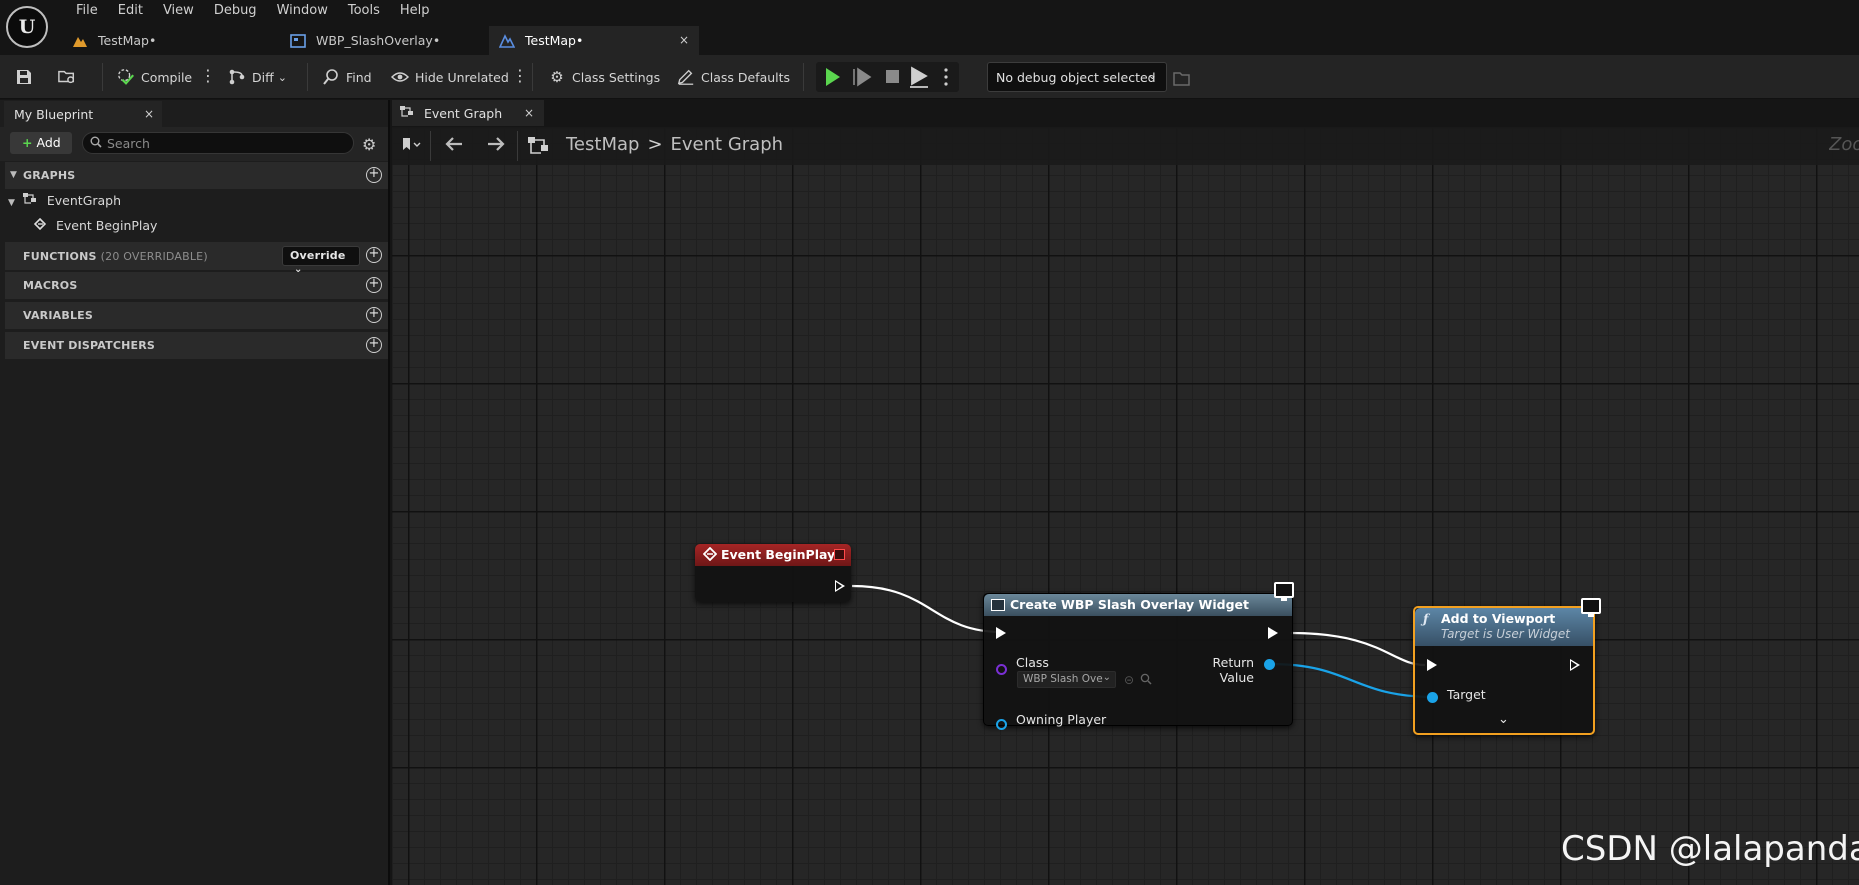 The width and height of the screenshot is (1859, 885). I want to click on exec-wire-create-to-viewport, so click(1358, 649).